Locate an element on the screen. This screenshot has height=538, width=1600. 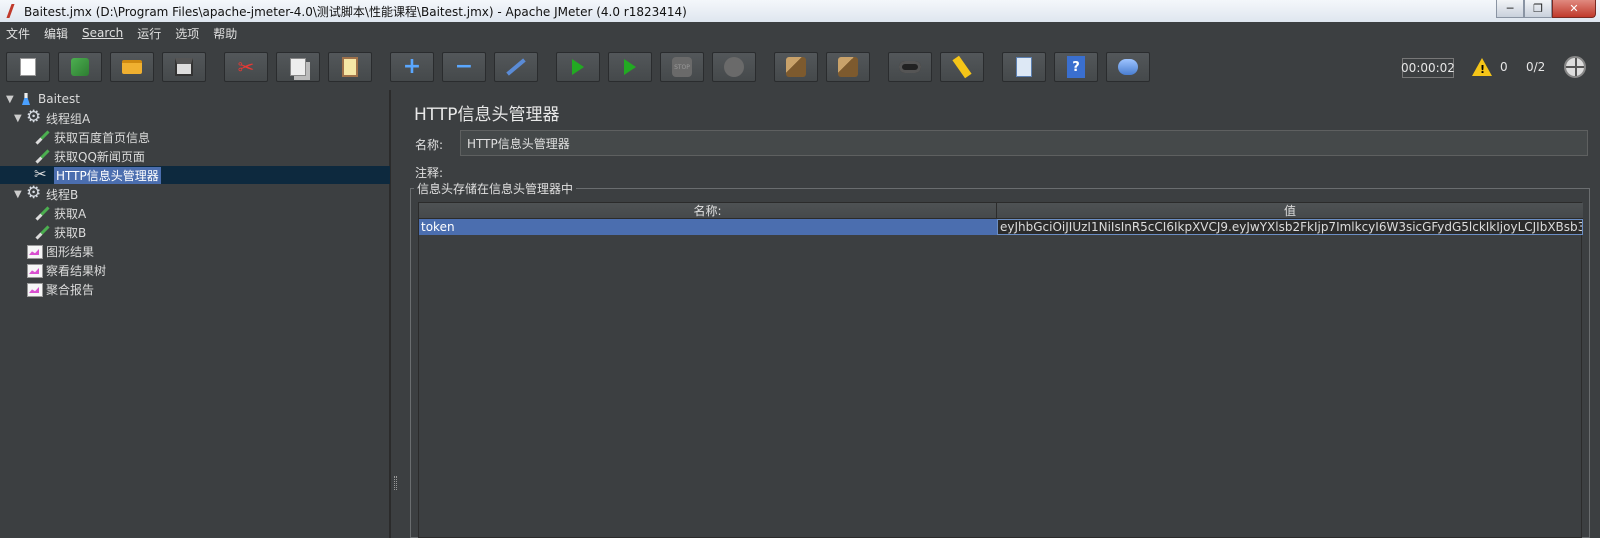
expand-all-button: + is located at coordinates (412, 67).